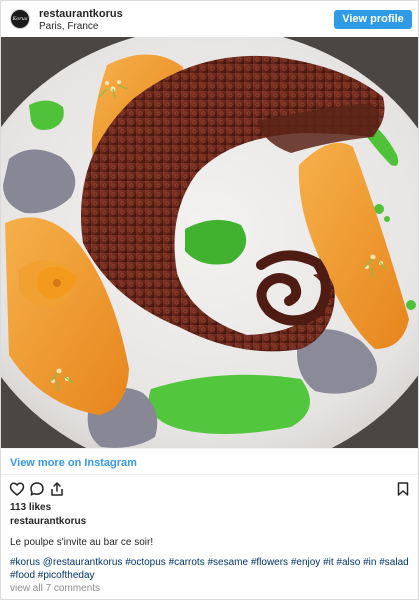 The width and height of the screenshot is (419, 600). Describe the element at coordinates (73, 463) in the screenshot. I see `view-more-on-instagram-link: View more on Instagram` at that location.